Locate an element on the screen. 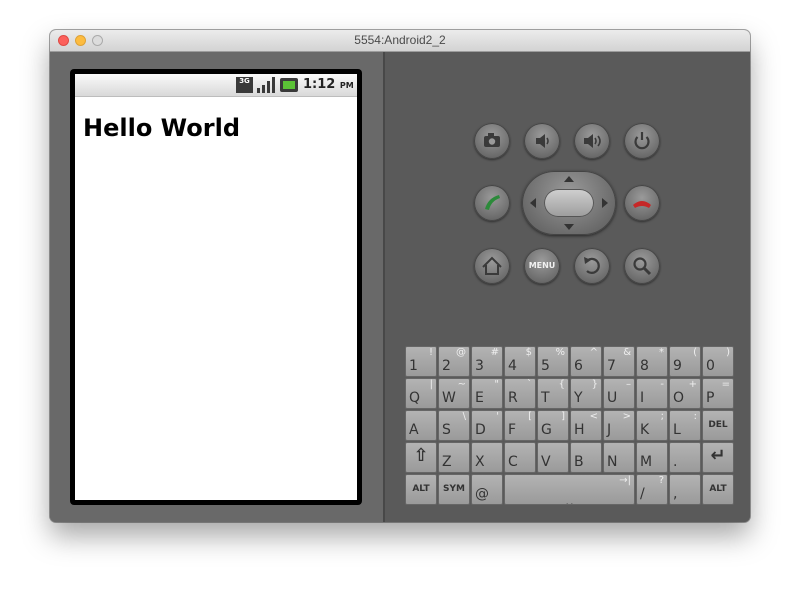  dpad-center-button is located at coordinates (569, 203).